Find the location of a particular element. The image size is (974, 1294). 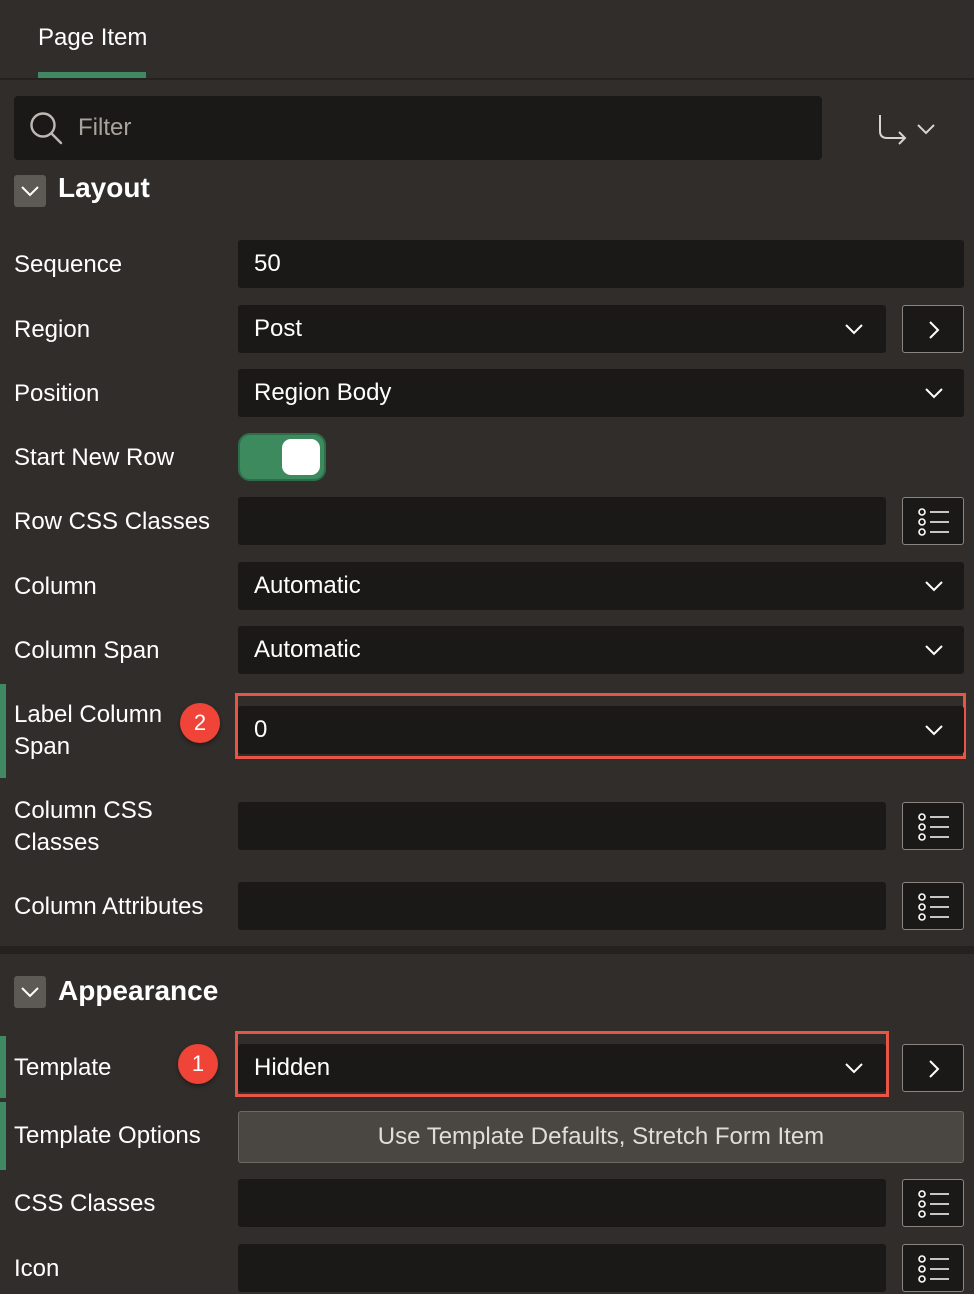

label-column-span-label: Label Column Span is located at coordinates (88, 731).